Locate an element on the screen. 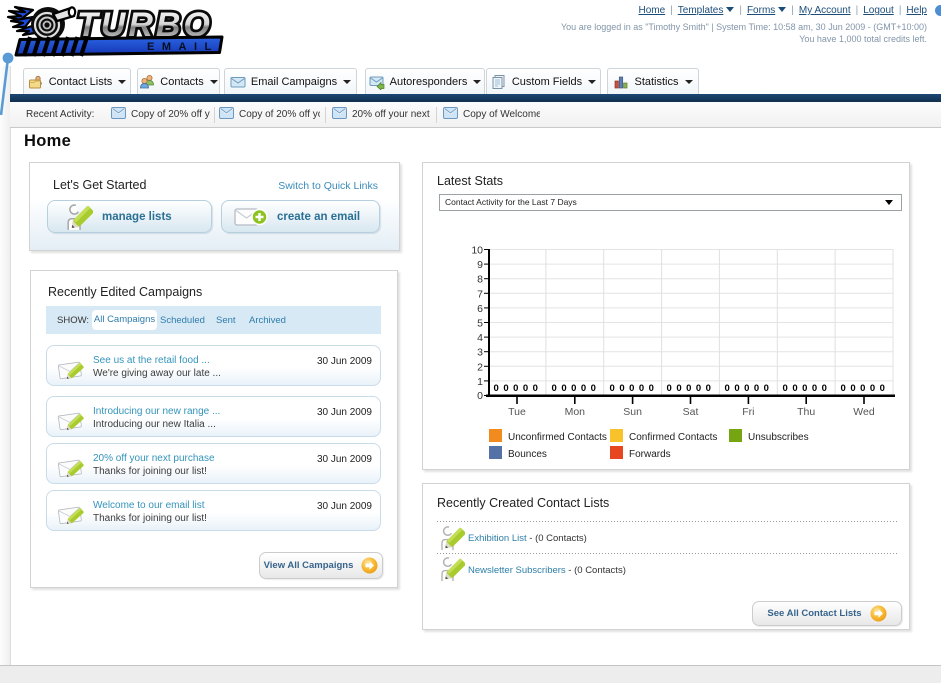 This screenshot has width=941, height=683. svg-text: Thu is located at coordinates (806, 412).